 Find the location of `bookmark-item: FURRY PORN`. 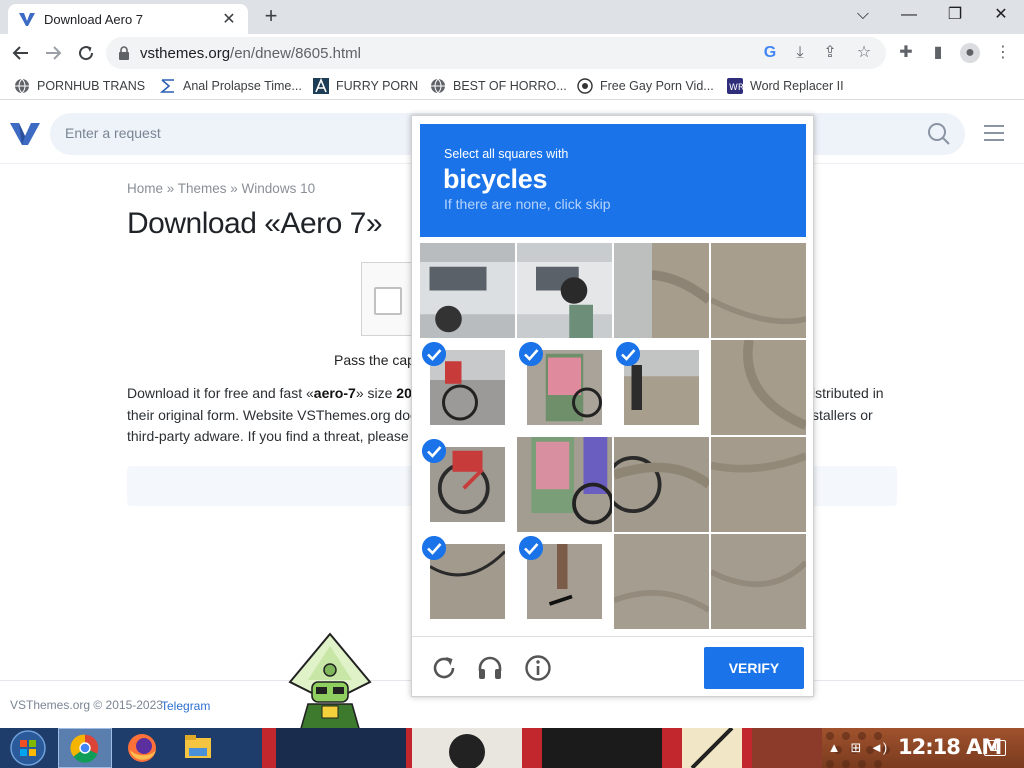

bookmark-item: FURRY PORN is located at coordinates (365, 86).